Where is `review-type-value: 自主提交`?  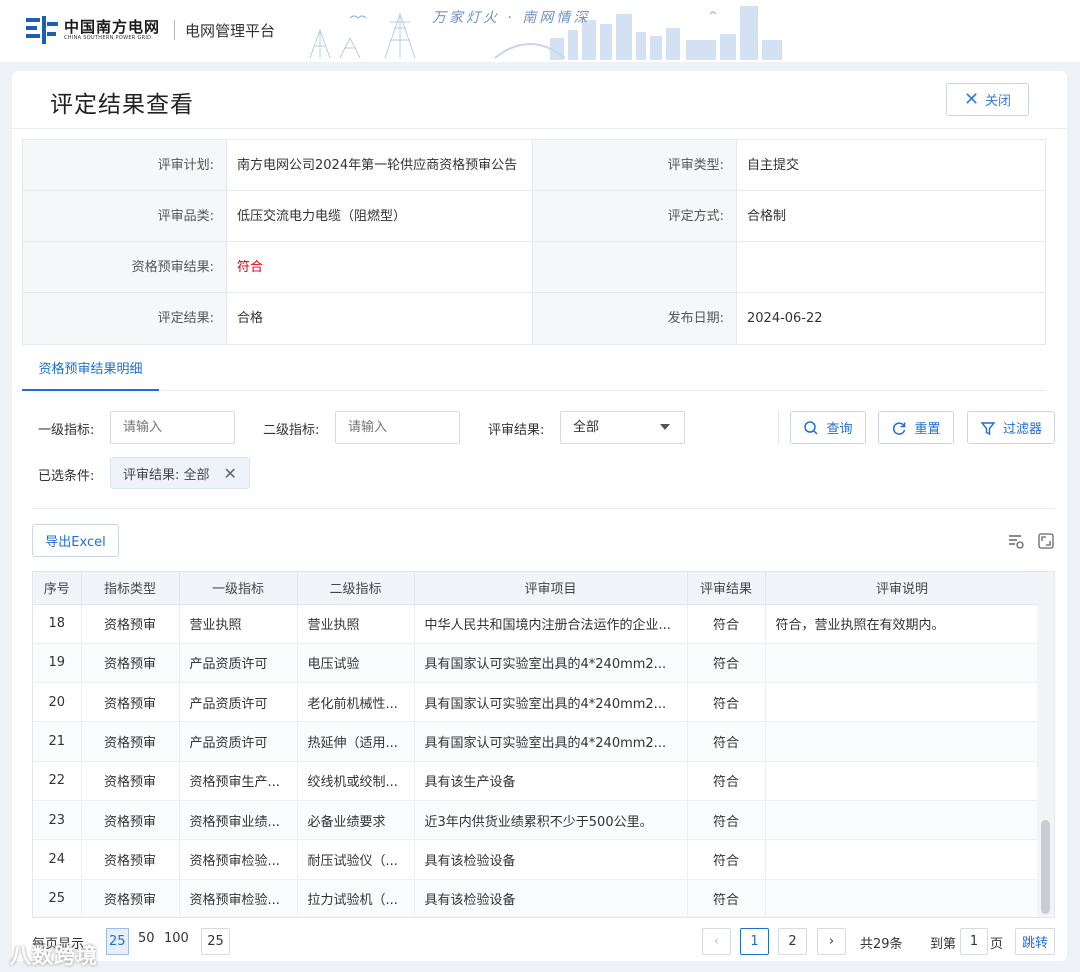 review-type-value: 自主提交 is located at coordinates (773, 165).